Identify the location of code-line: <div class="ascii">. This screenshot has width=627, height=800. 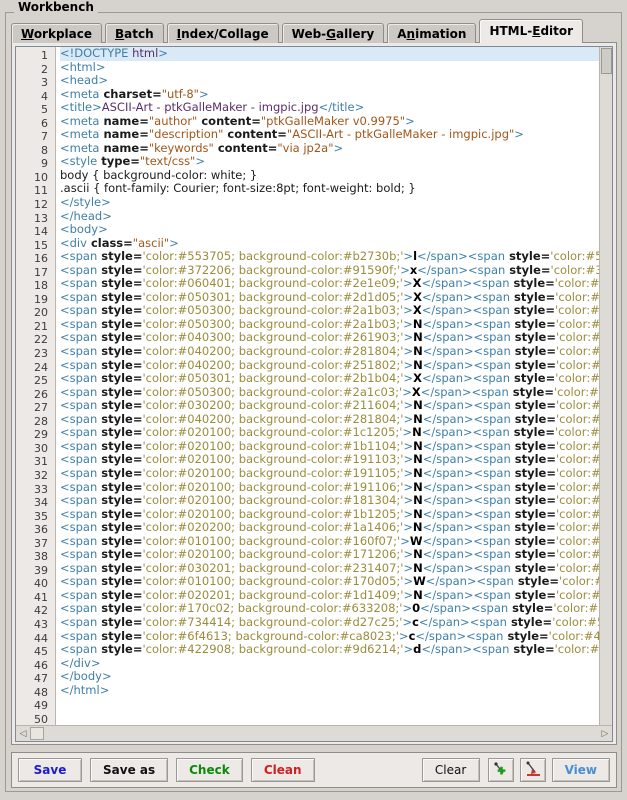
(336, 243).